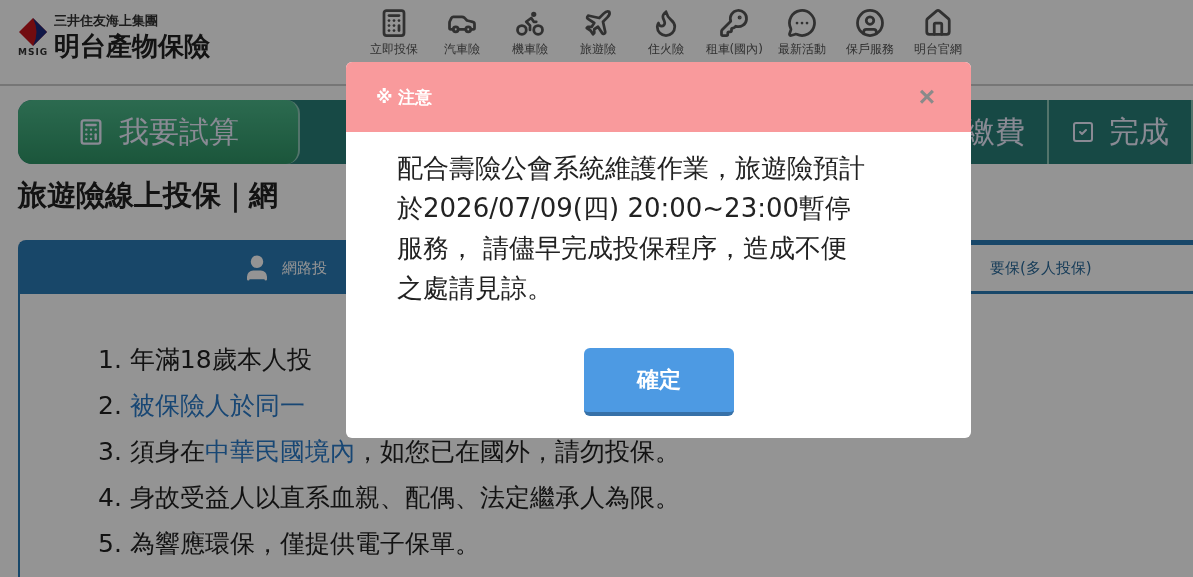 The height and width of the screenshot is (577, 1193). What do you see at coordinates (33, 52) in the screenshot?
I see `logo-caption: MSIG` at bounding box center [33, 52].